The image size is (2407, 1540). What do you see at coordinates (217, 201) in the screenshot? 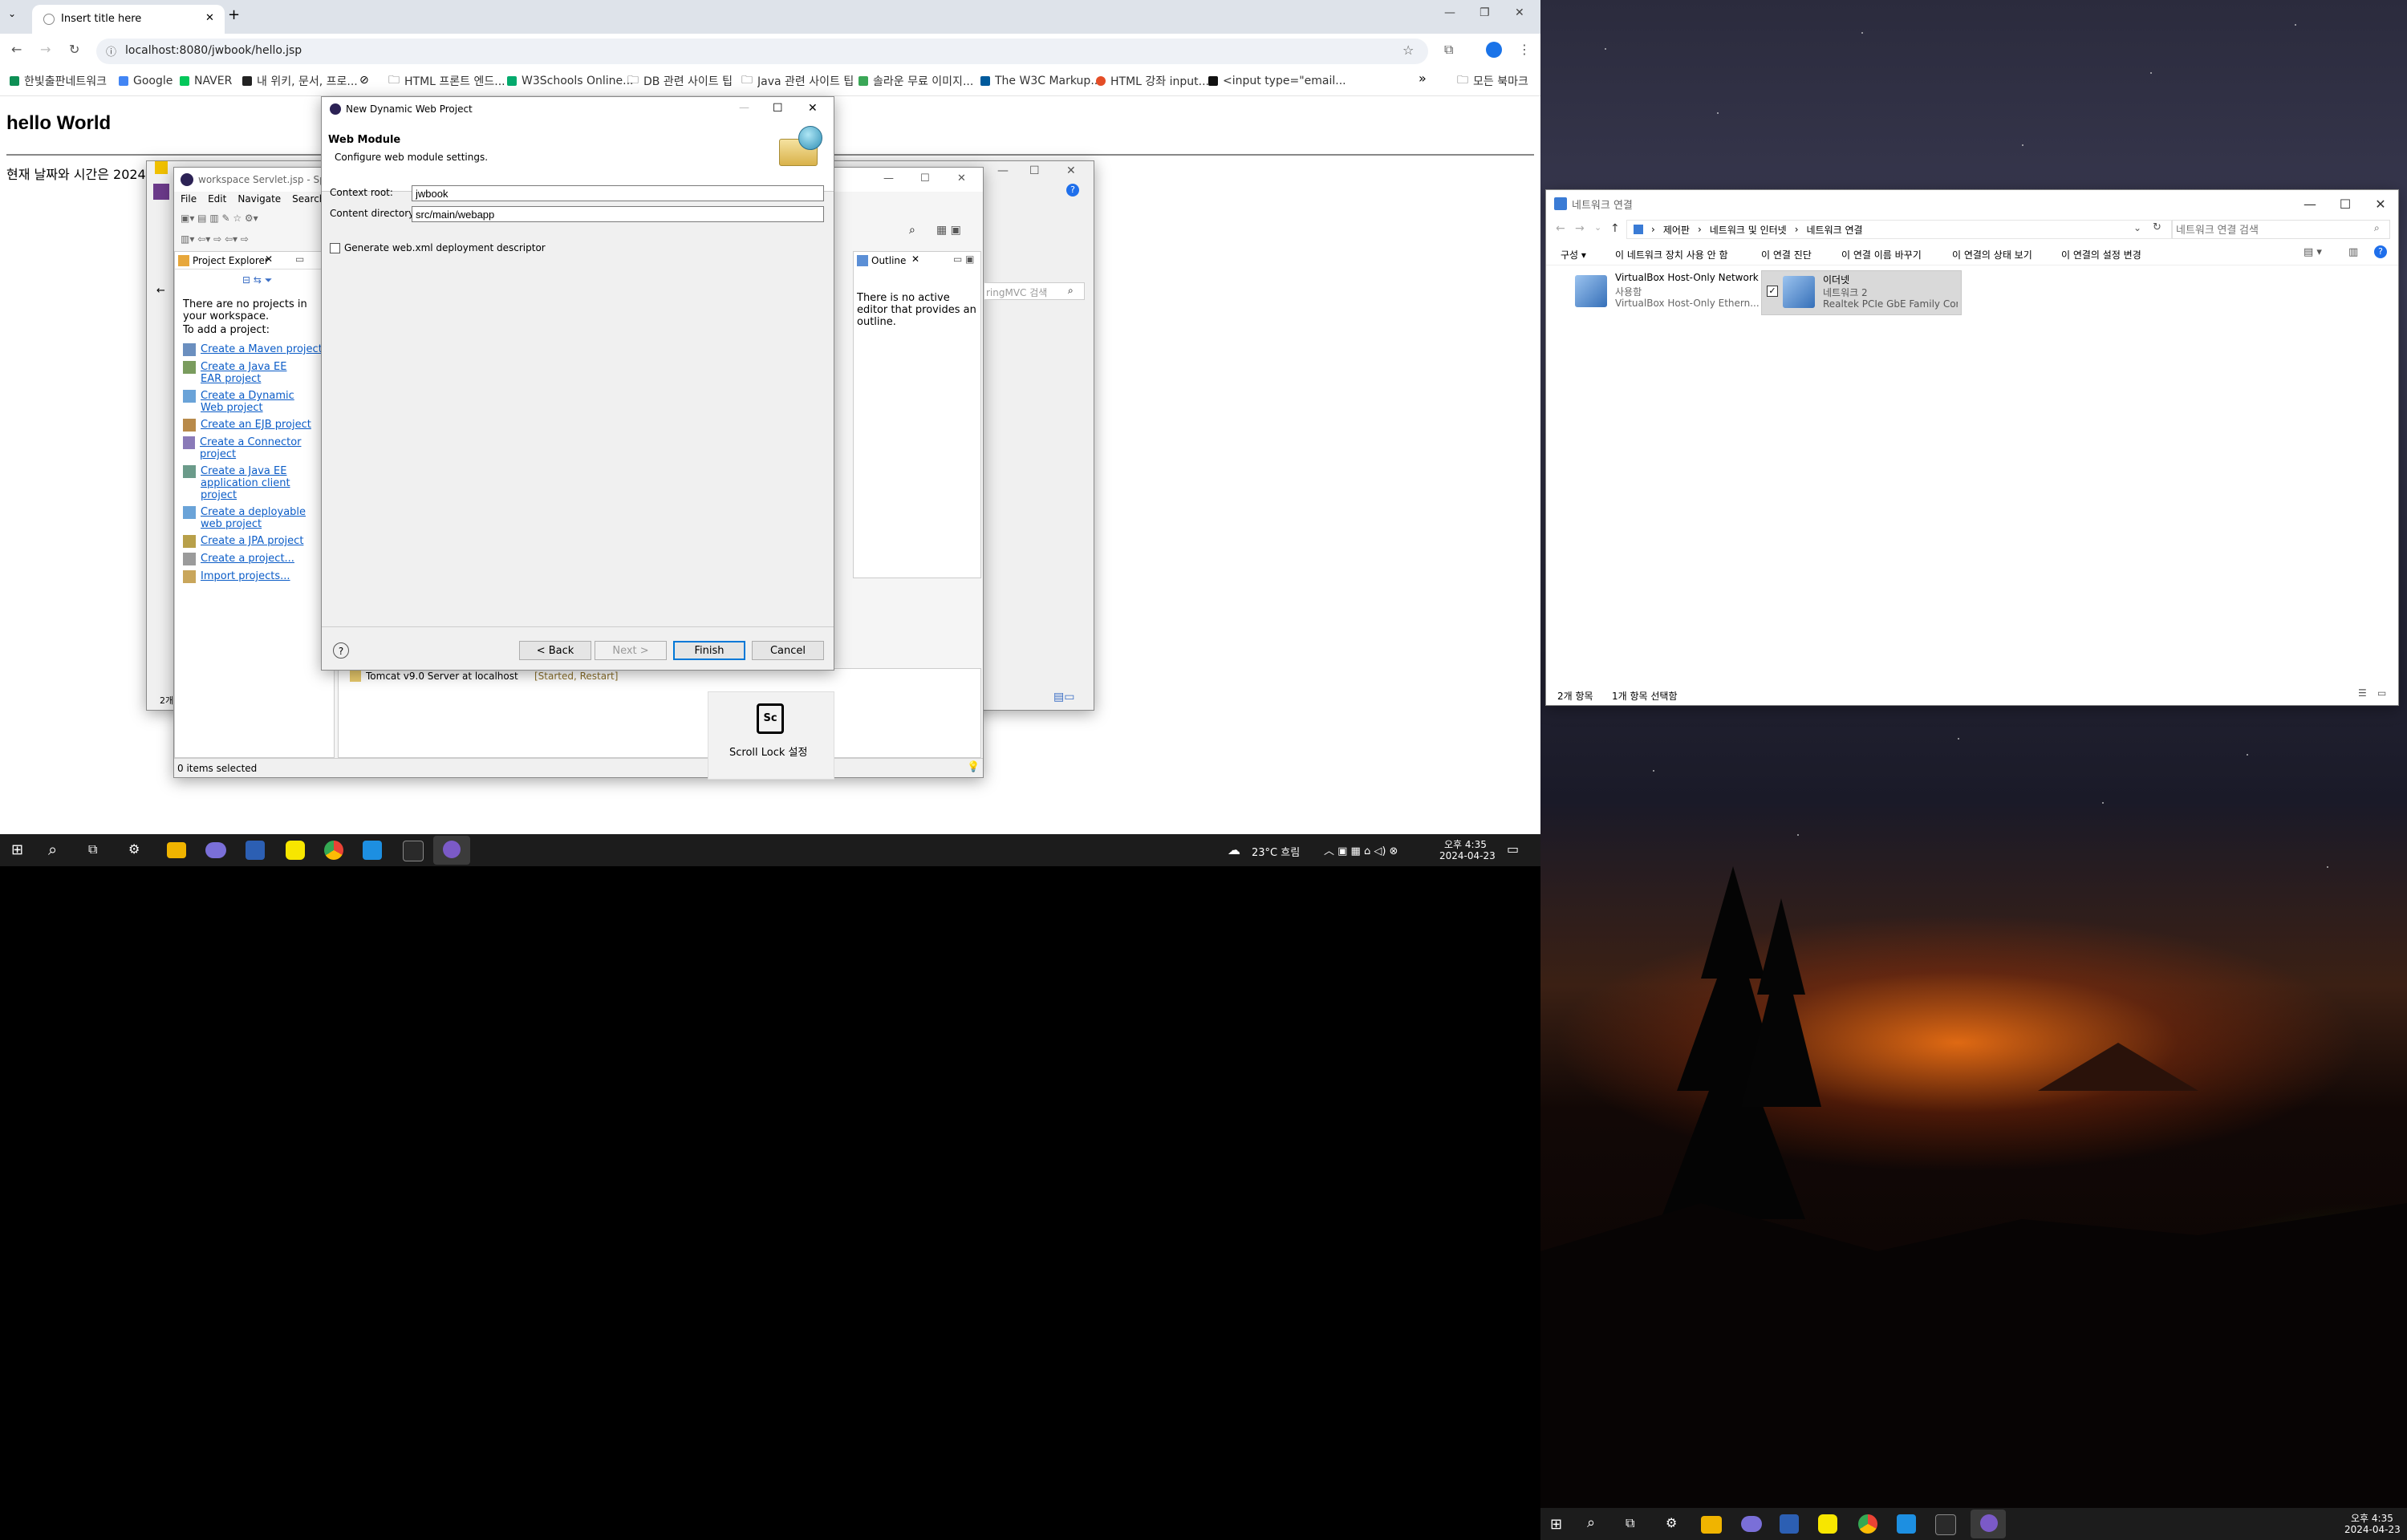
I see `menu-edit: Edit` at bounding box center [217, 201].